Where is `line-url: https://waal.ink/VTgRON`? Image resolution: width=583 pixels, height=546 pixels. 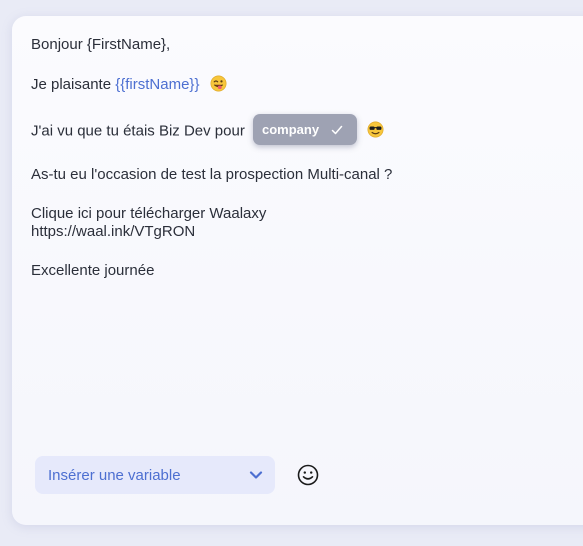
line-url: https://waal.ink/VTgRON is located at coordinates (113, 232).